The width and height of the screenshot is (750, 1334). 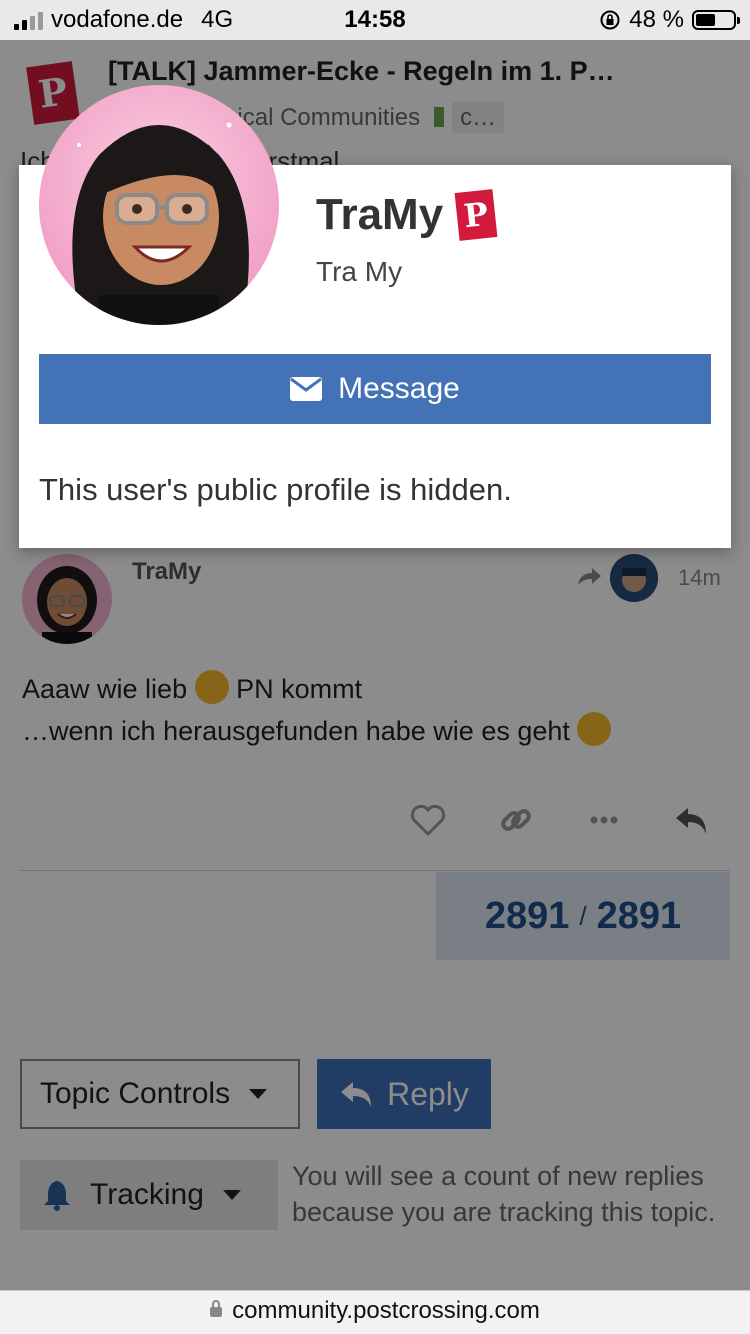 I want to click on battery-icon, so click(x=716, y=20).